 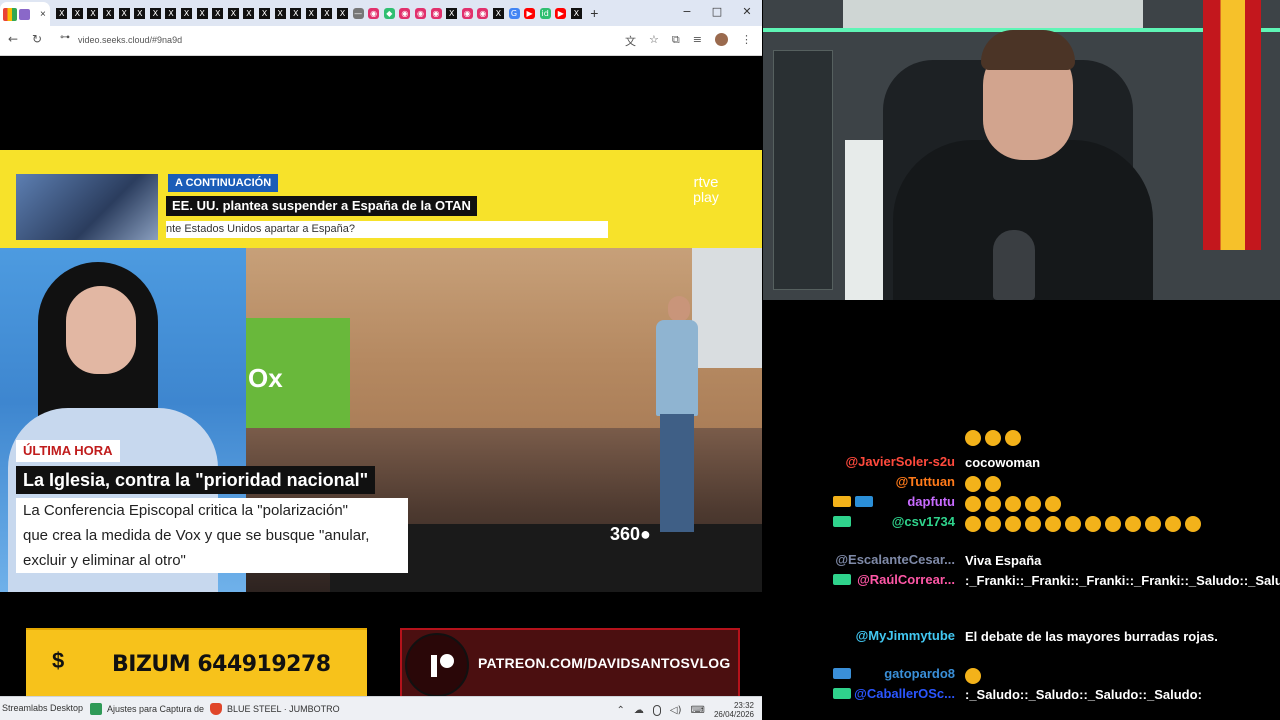 I want to click on tray-chevron-icon: ⌃, so click(x=621, y=710).